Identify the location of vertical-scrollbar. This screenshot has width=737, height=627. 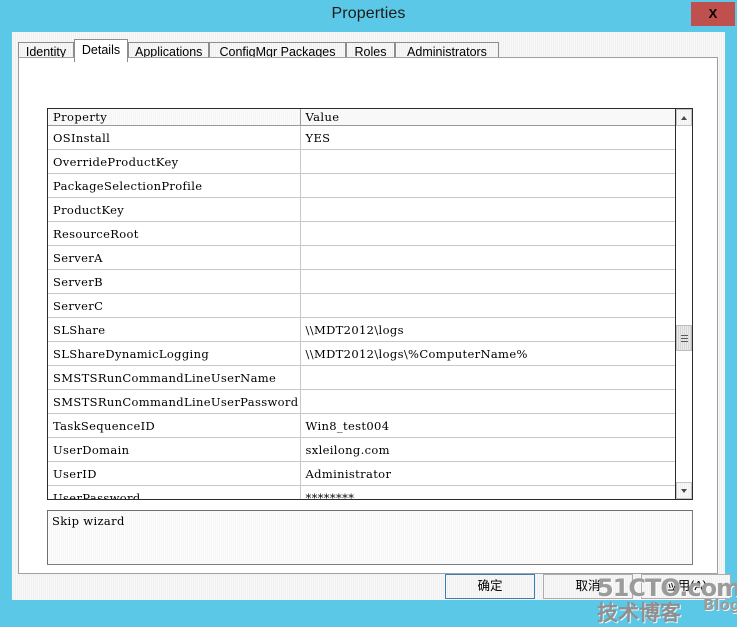
(683, 304).